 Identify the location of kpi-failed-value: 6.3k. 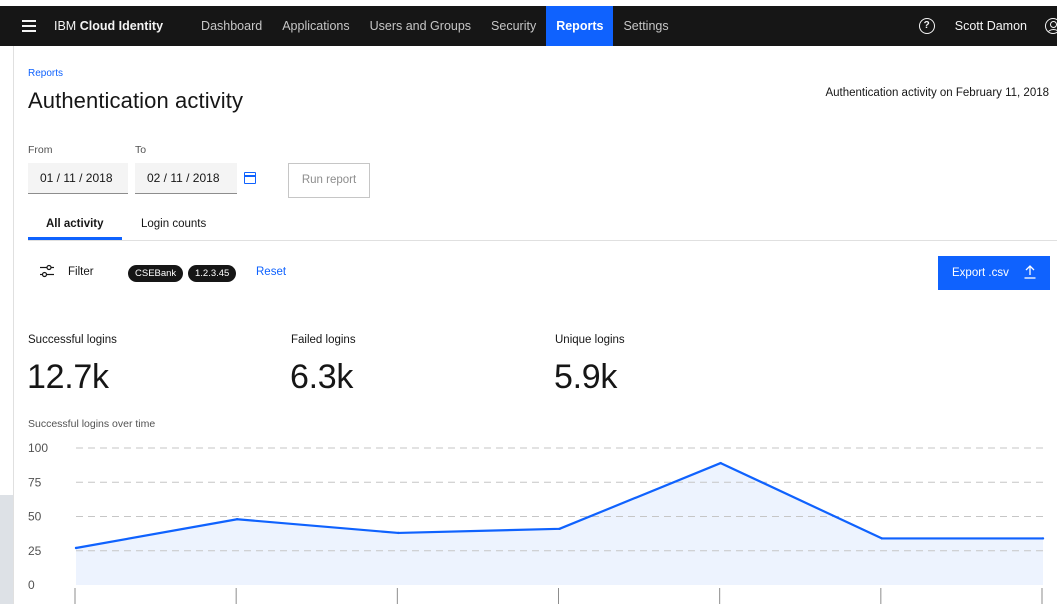
(322, 377).